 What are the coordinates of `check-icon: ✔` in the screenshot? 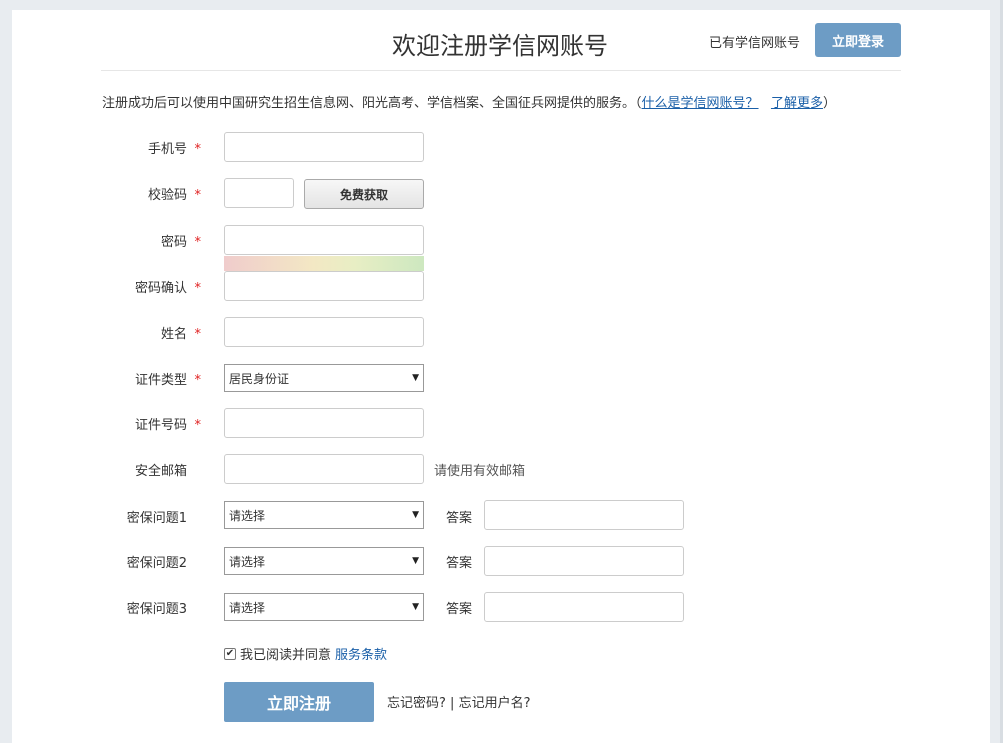 It's located at (230, 653).